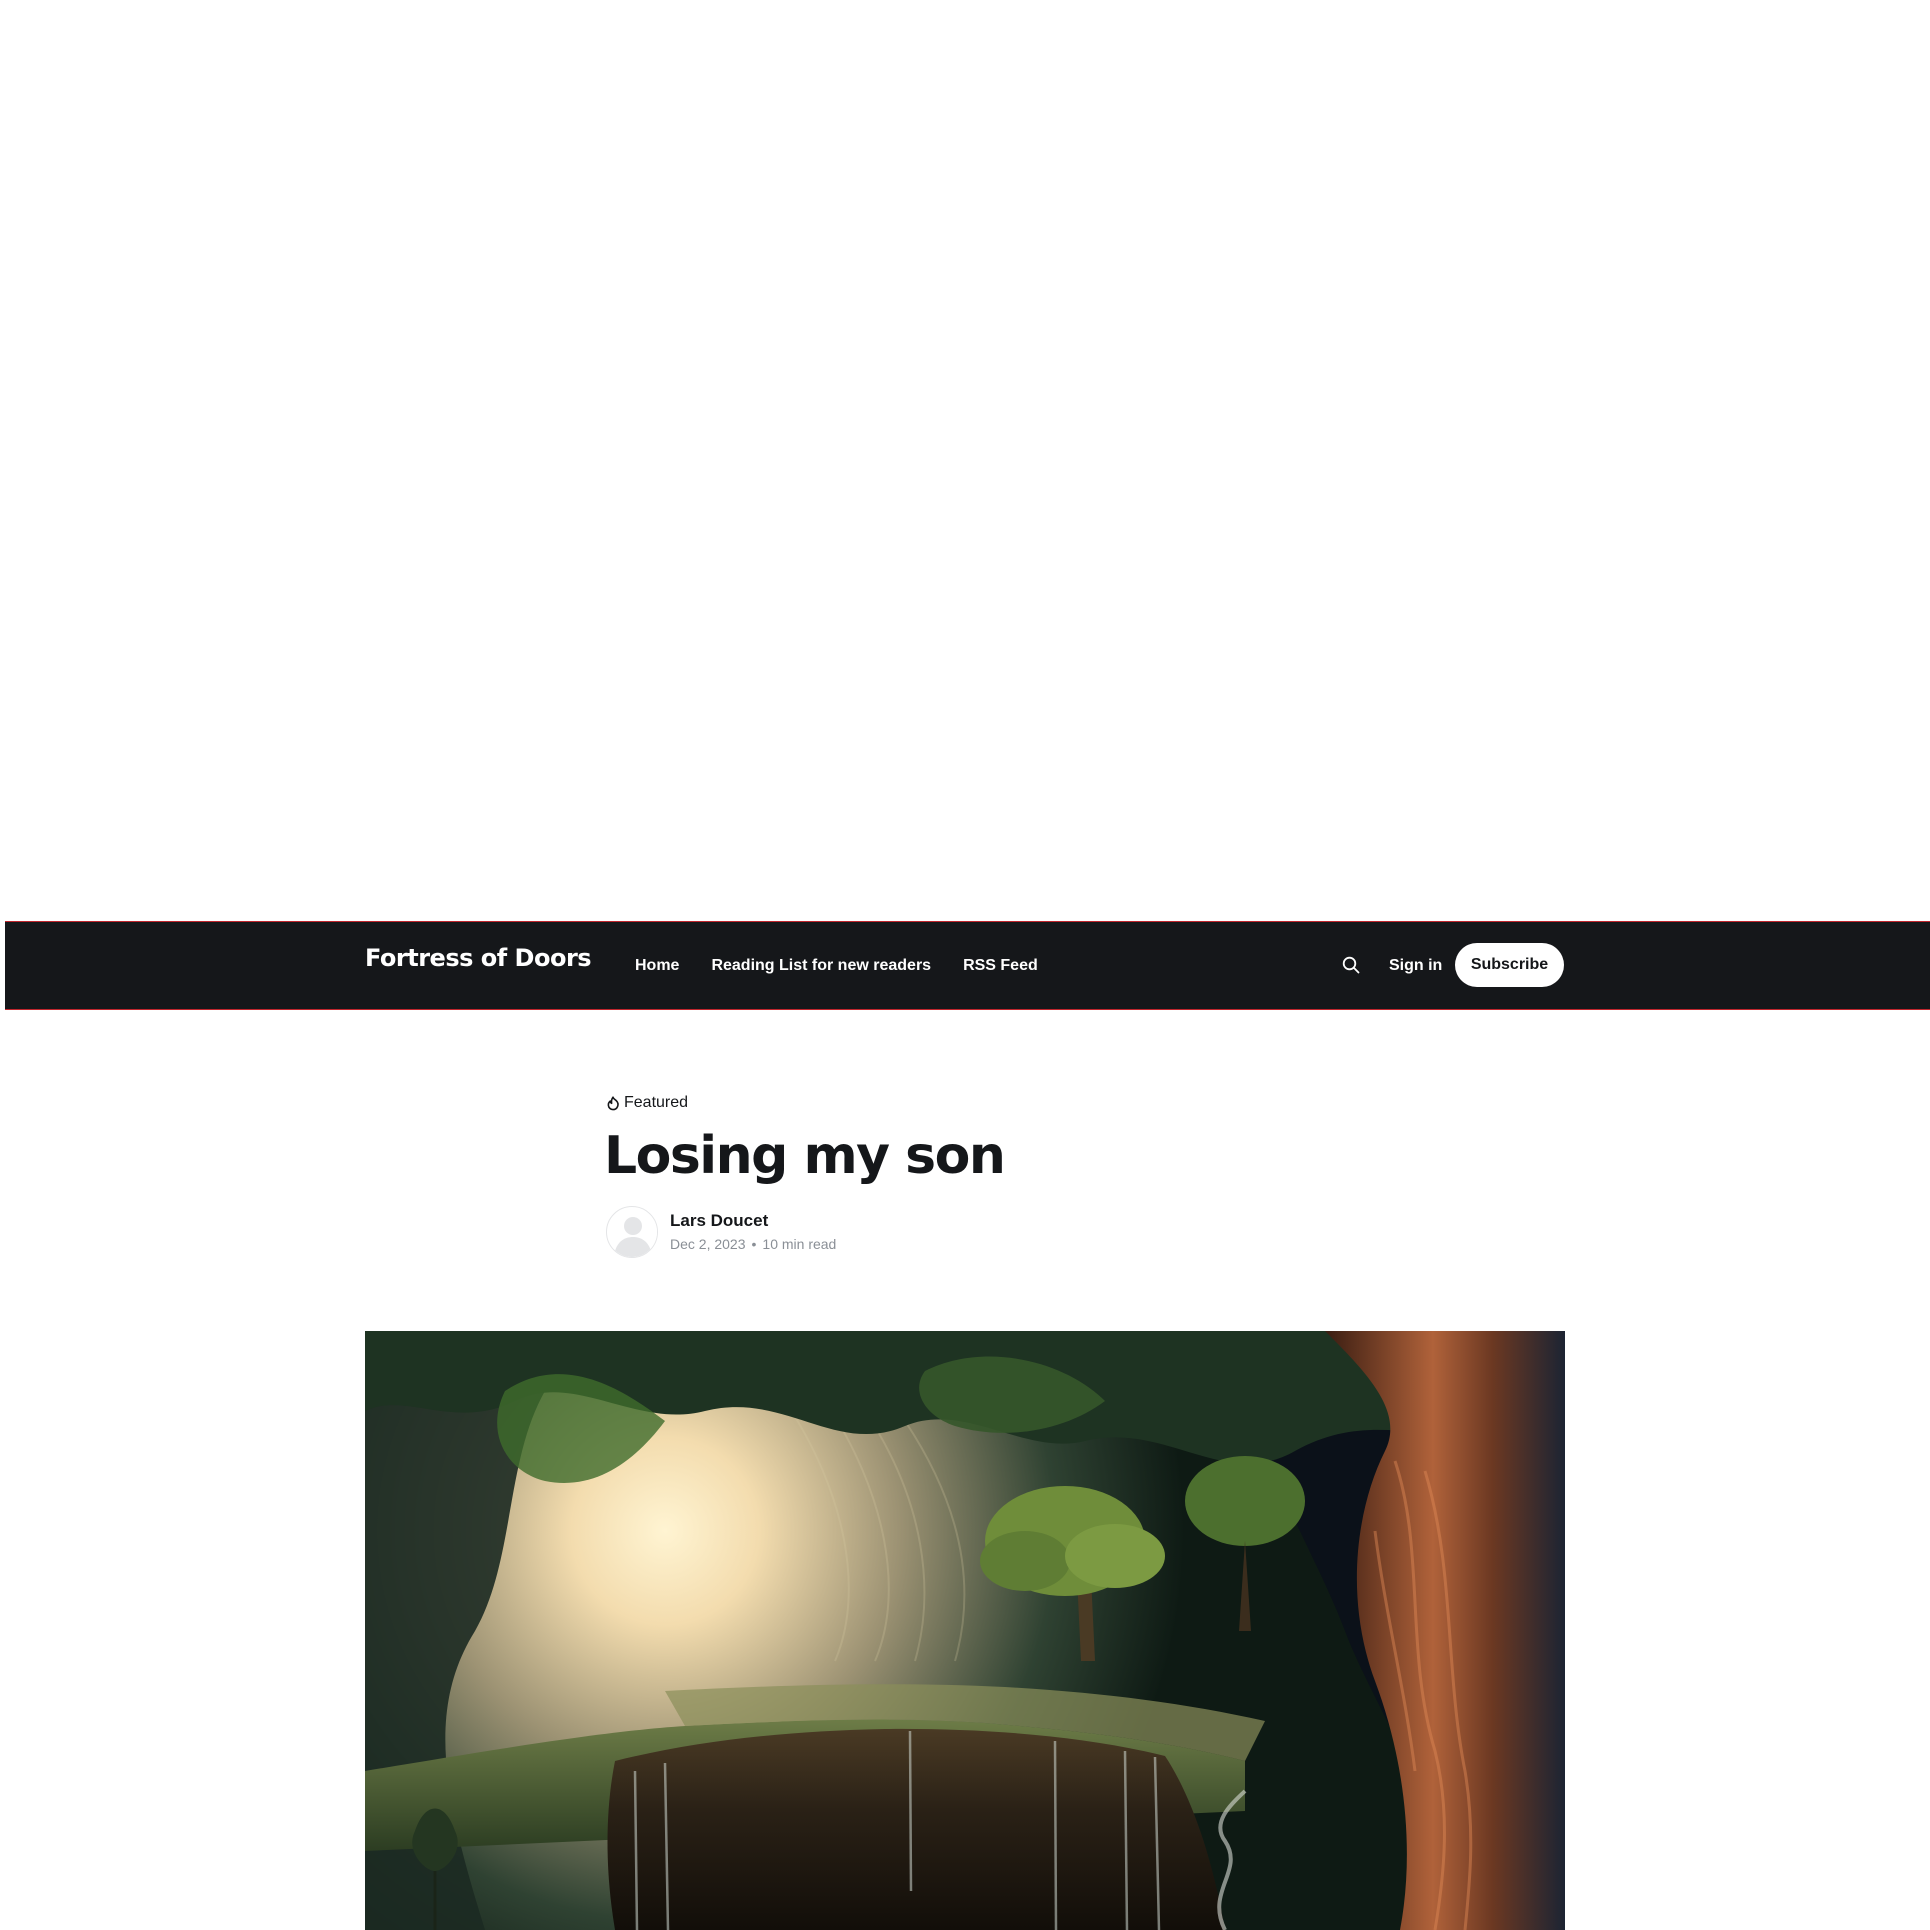 This screenshot has height=1930, width=1930. What do you see at coordinates (821, 966) in the screenshot?
I see `nav-item-reading-list: Reading List for new readers` at bounding box center [821, 966].